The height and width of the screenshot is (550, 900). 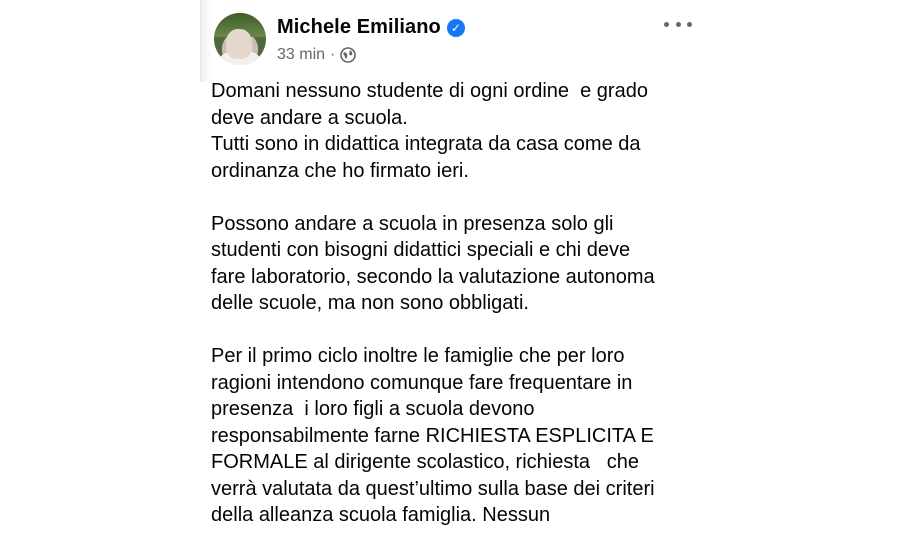 I want to click on author-row: Michele Emiliano ✓, so click(x=371, y=27).